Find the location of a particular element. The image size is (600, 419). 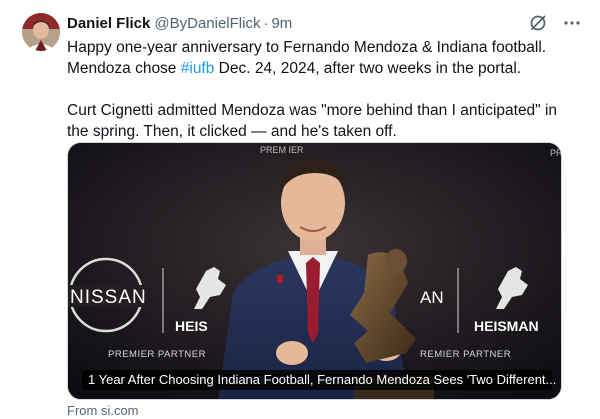

tweet-header: Daniel Flick @ByDanielFlick · 9m is located at coordinates (179, 23).